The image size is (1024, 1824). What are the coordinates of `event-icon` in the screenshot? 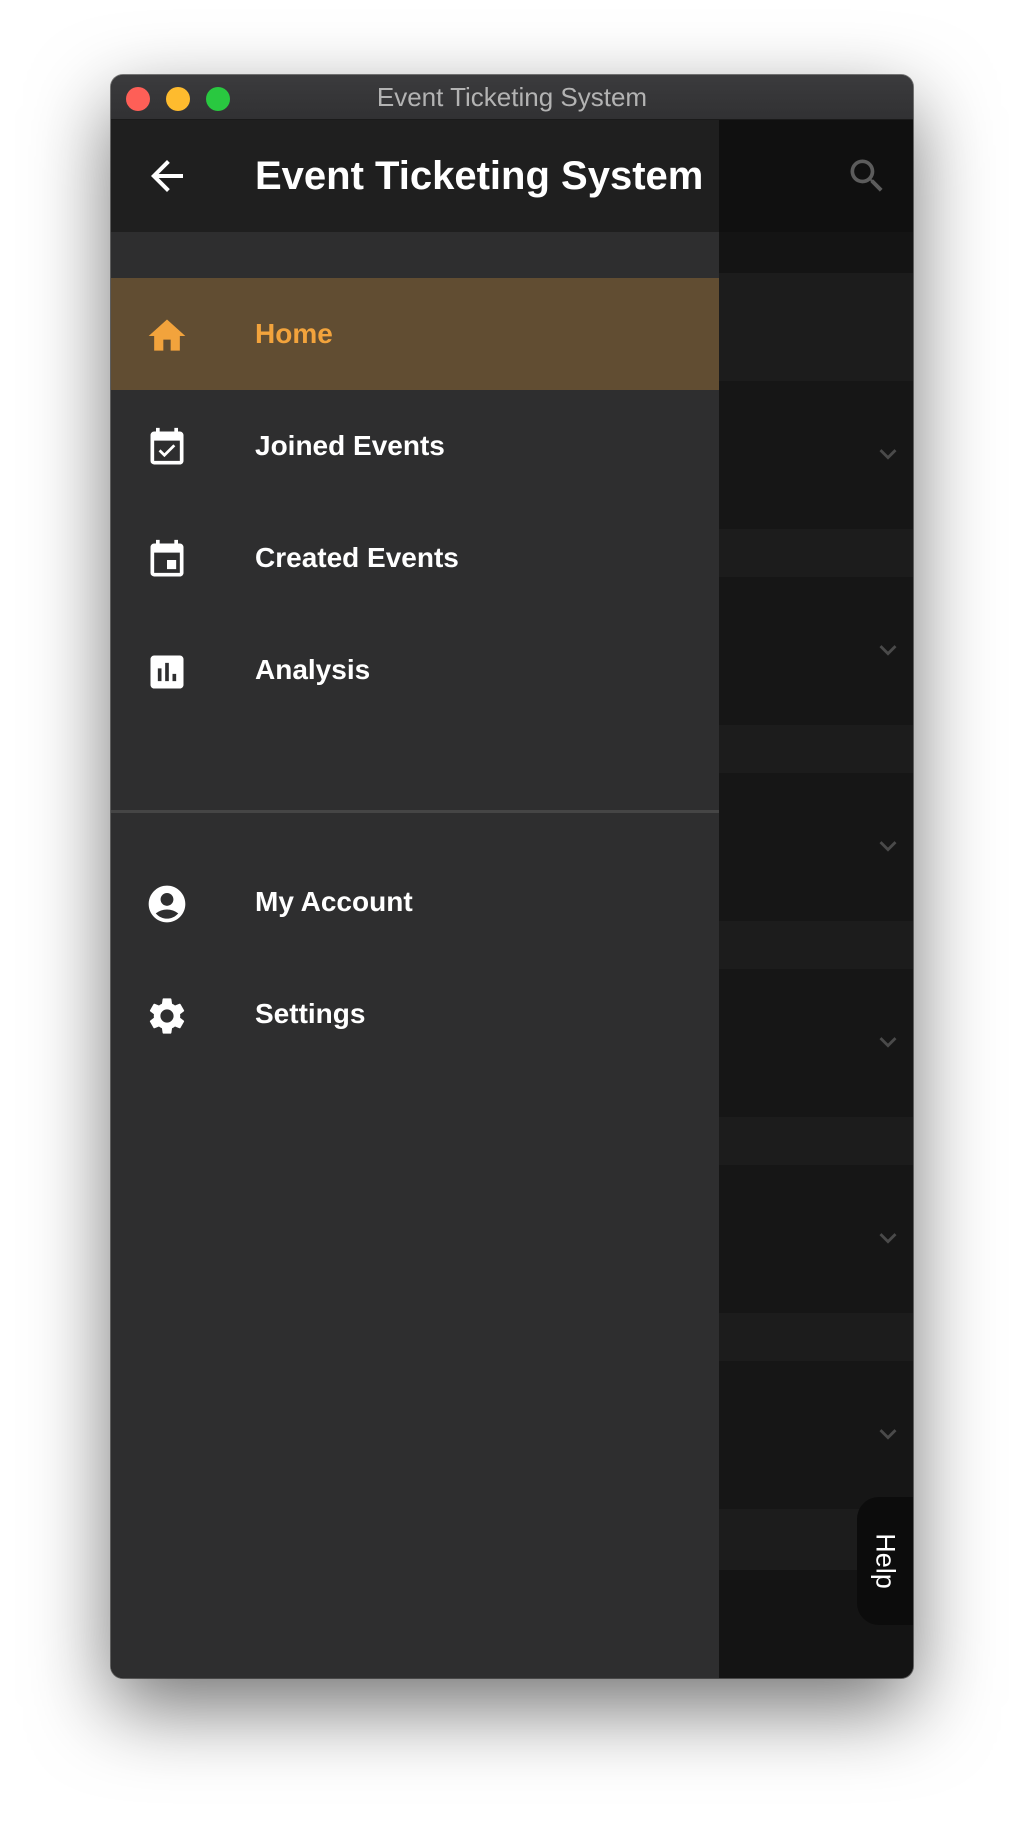 It's located at (167, 560).